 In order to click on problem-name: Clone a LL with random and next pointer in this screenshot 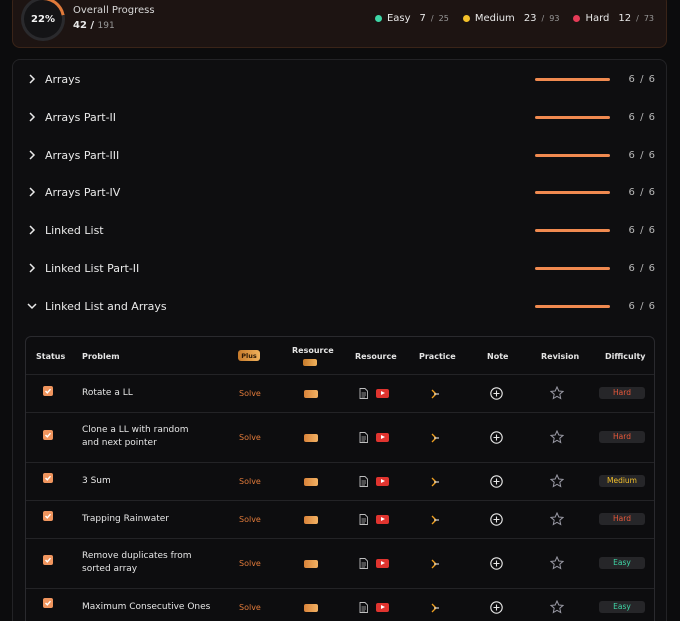, I will do `click(144, 437)`.